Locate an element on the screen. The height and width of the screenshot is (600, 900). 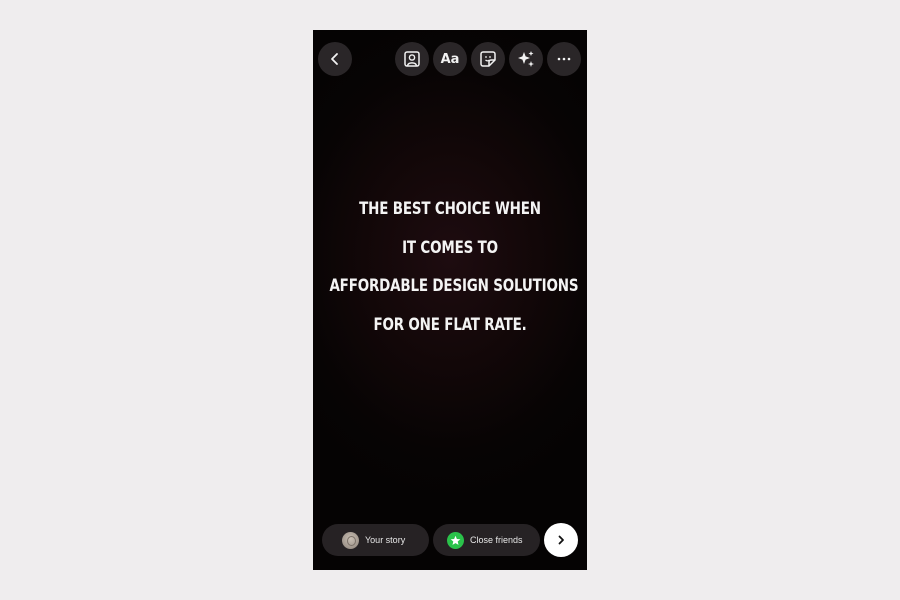
chevron-left-icon is located at coordinates (334, 59).